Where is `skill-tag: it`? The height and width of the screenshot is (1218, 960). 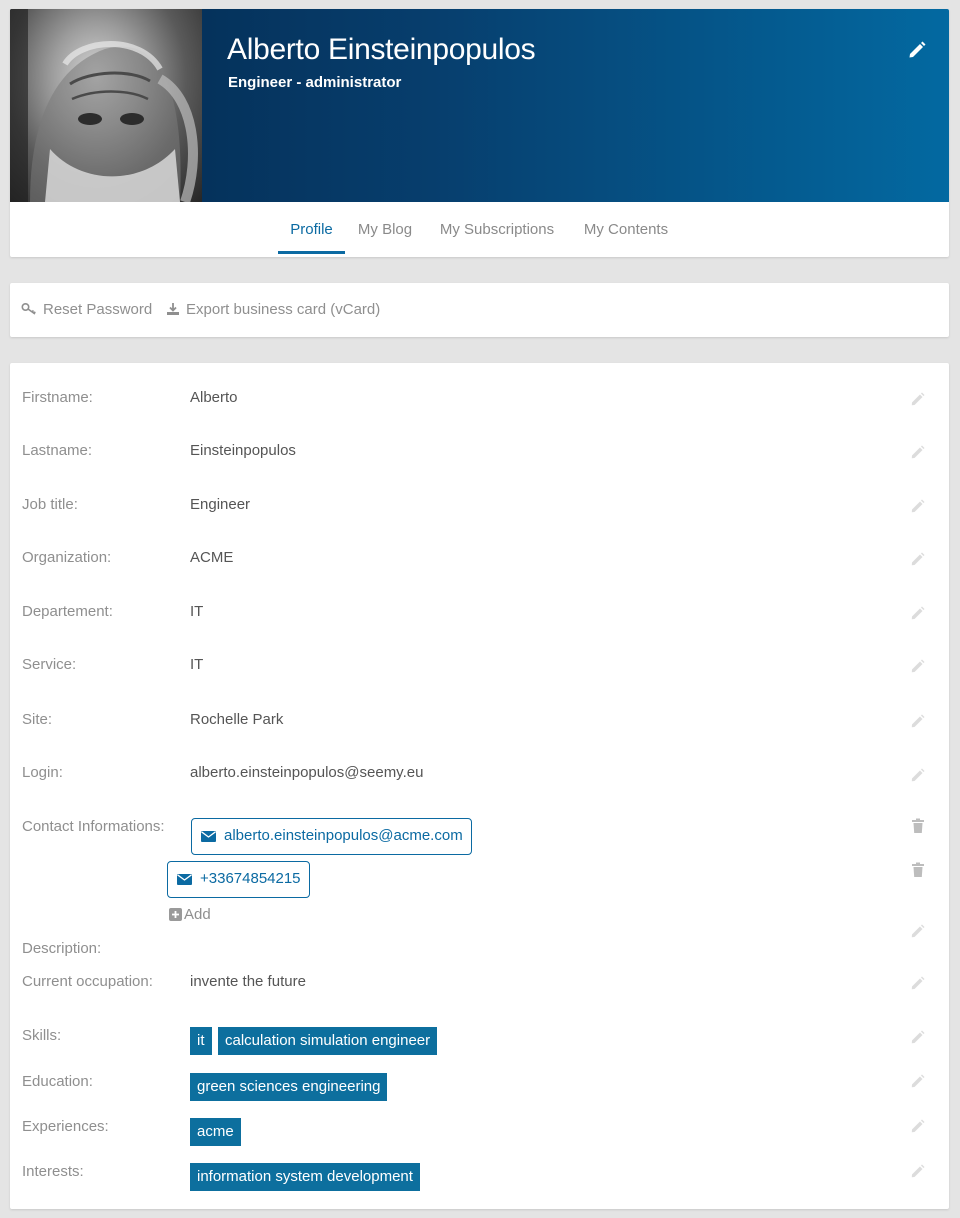 skill-tag: it is located at coordinates (201, 1041).